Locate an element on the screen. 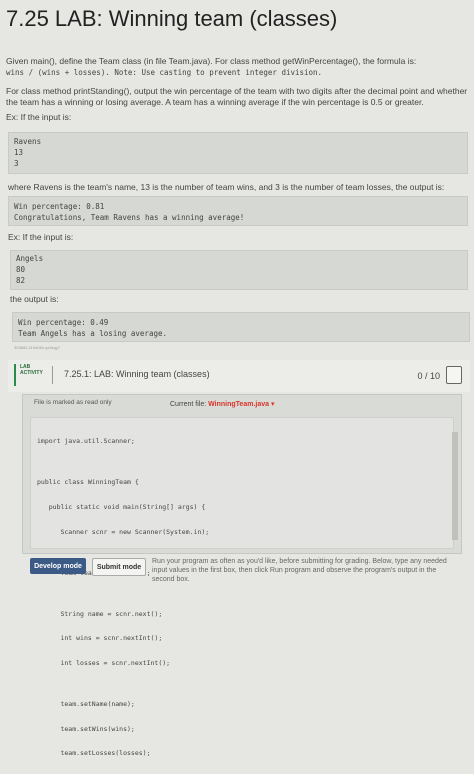 The image size is (474, 774). score-text: 0 / 10 is located at coordinates (428, 376).